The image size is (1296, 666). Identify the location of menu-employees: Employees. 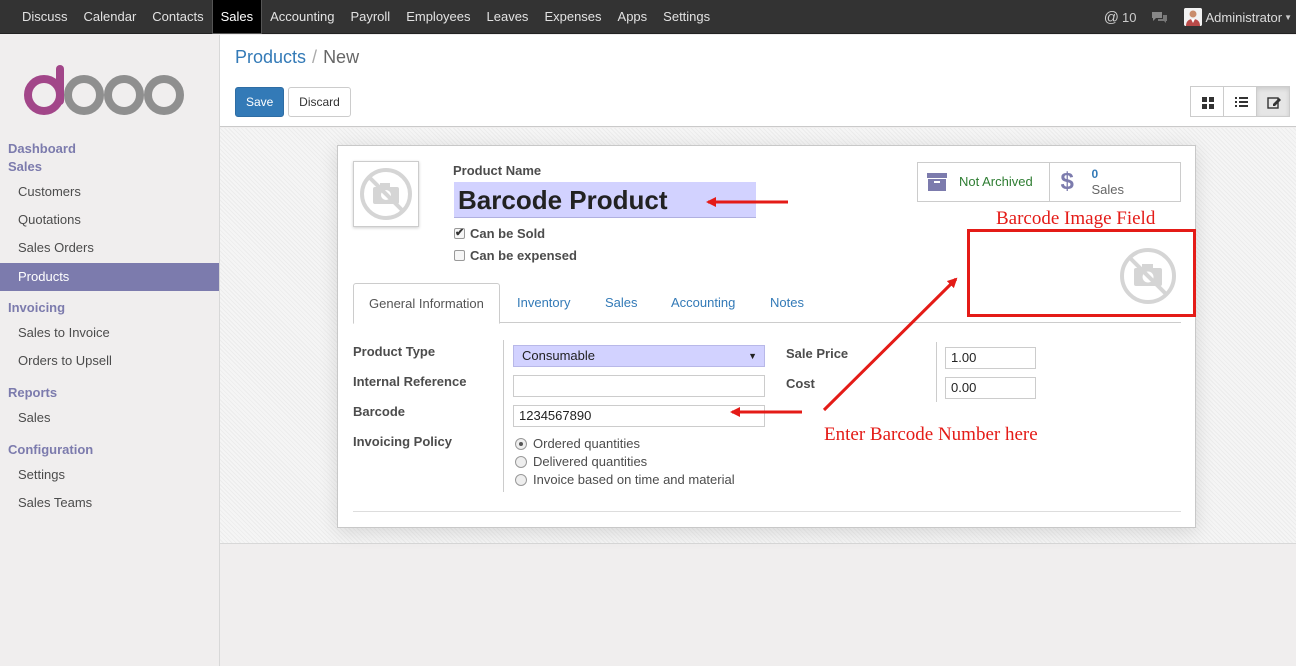
(438, 17).